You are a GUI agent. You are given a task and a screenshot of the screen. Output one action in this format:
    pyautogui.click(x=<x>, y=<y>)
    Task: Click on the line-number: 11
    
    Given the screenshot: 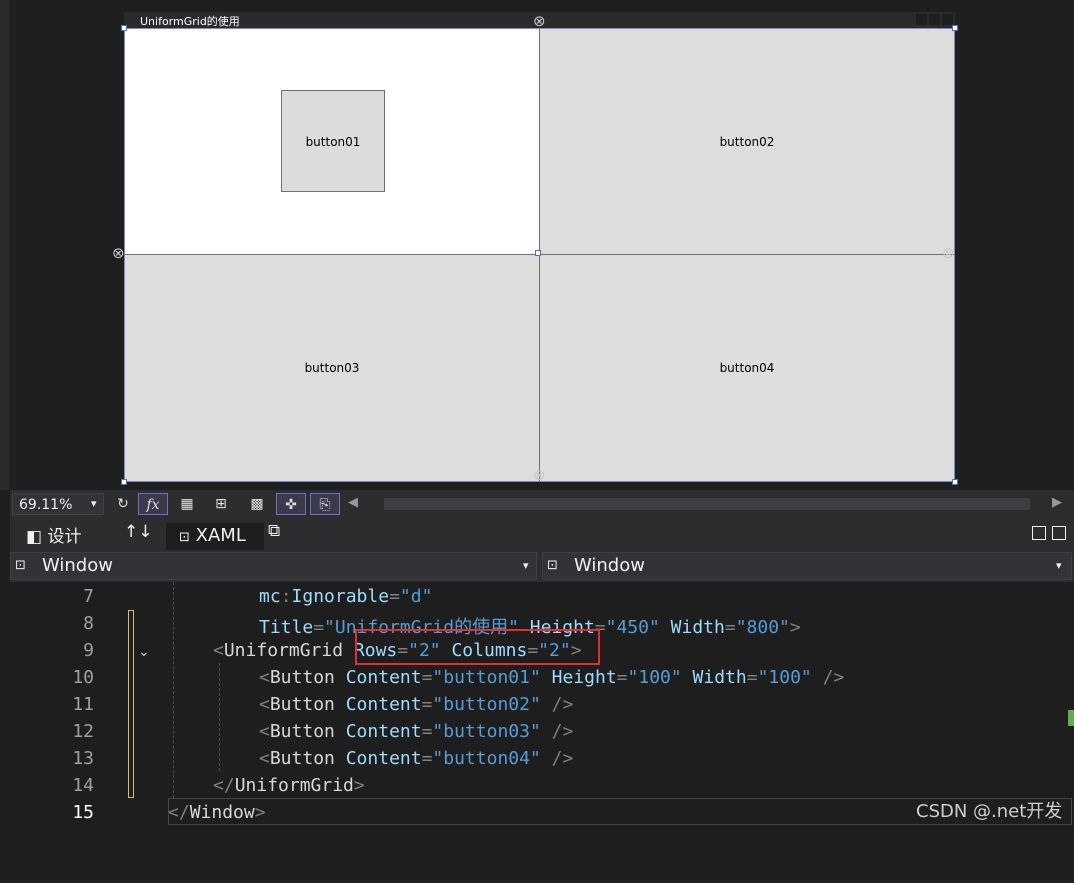 What is the action you would take?
    pyautogui.click(x=83, y=704)
    